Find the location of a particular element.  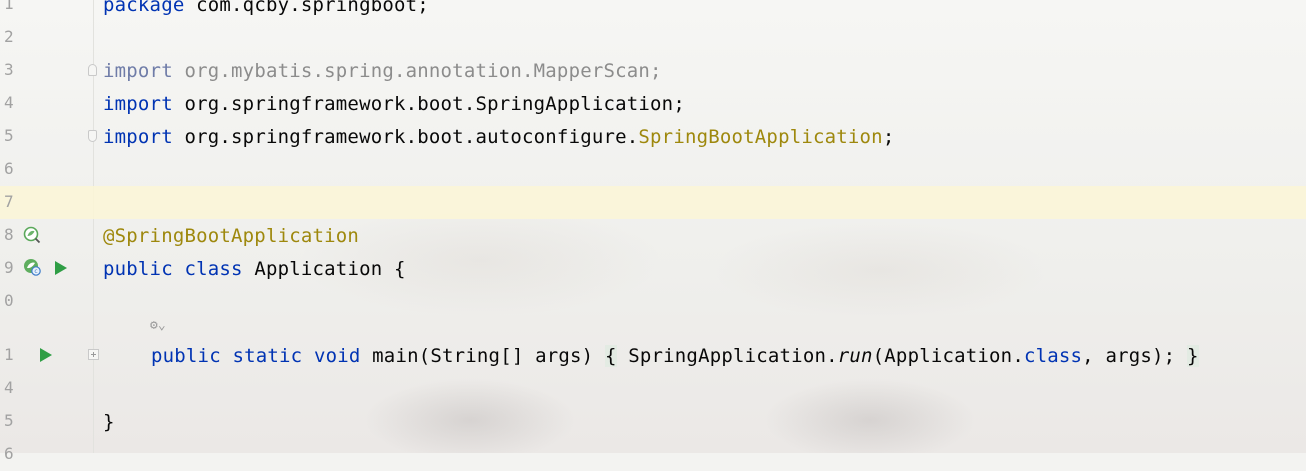

spring-run-icon: c is located at coordinates (32, 267).